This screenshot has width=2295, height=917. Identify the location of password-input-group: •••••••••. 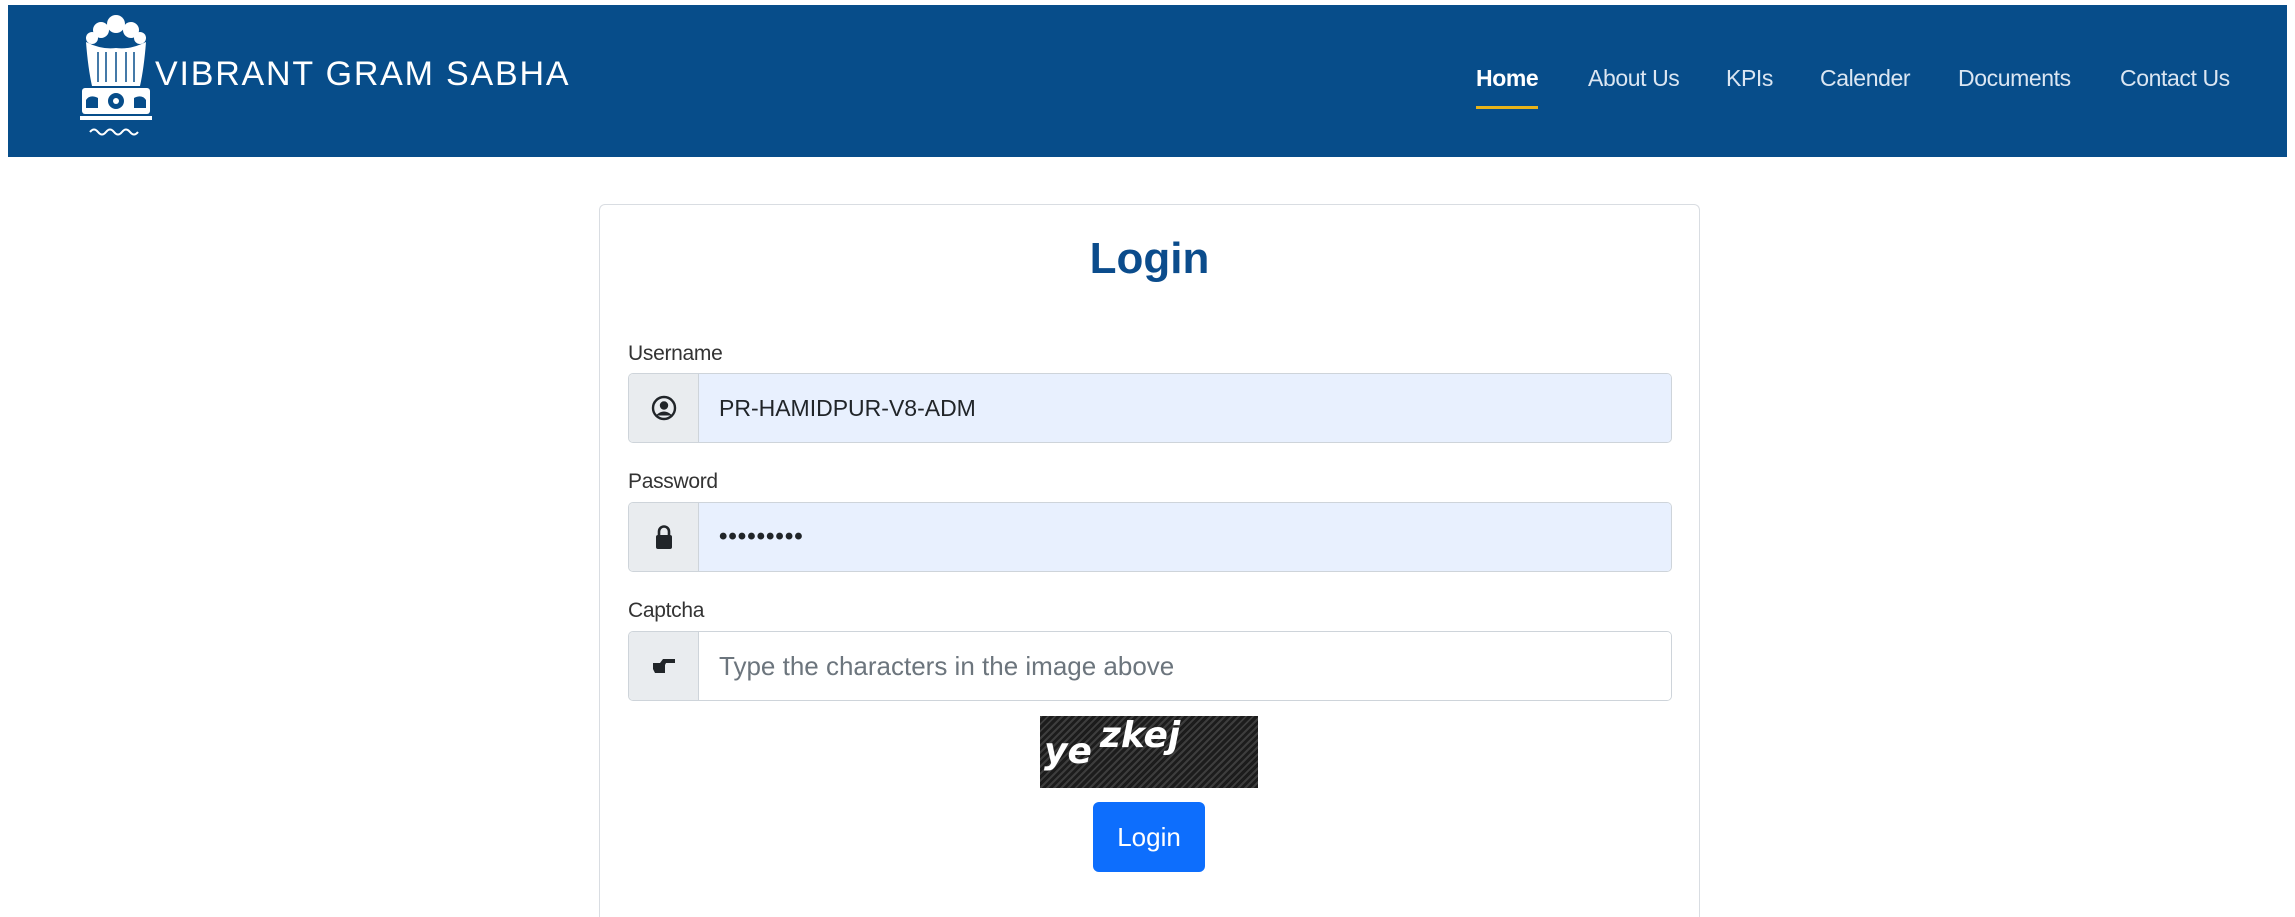
(1150, 537).